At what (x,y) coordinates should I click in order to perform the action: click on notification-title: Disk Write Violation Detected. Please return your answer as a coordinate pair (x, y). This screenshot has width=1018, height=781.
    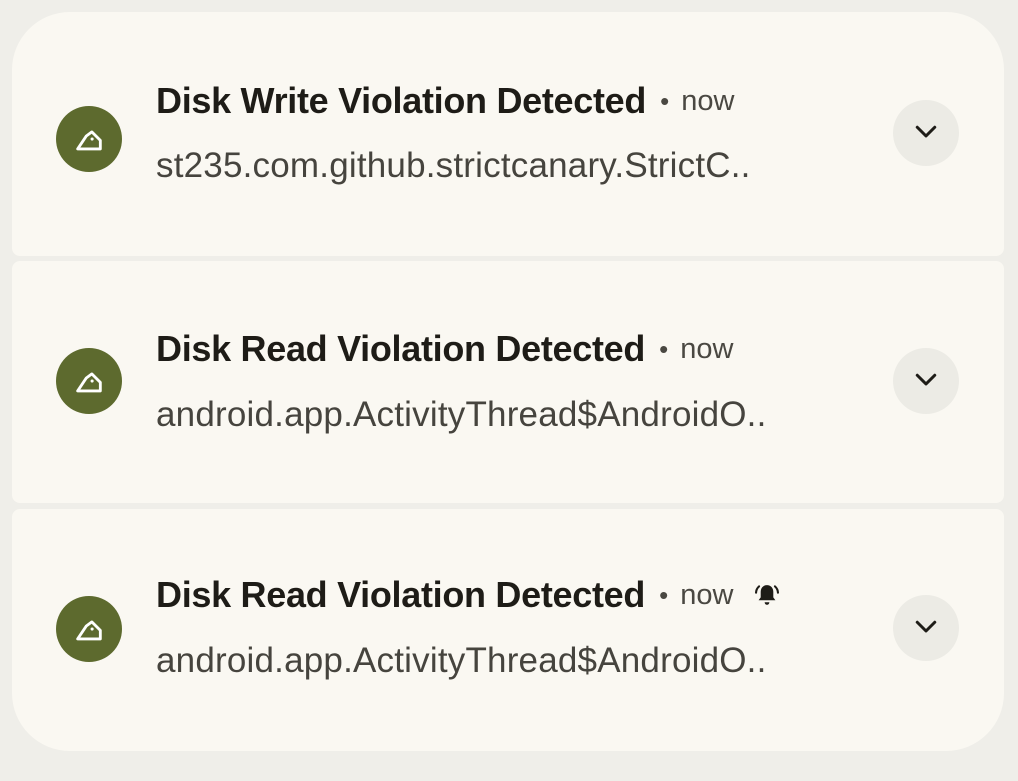
    Looking at the image, I should click on (401, 100).